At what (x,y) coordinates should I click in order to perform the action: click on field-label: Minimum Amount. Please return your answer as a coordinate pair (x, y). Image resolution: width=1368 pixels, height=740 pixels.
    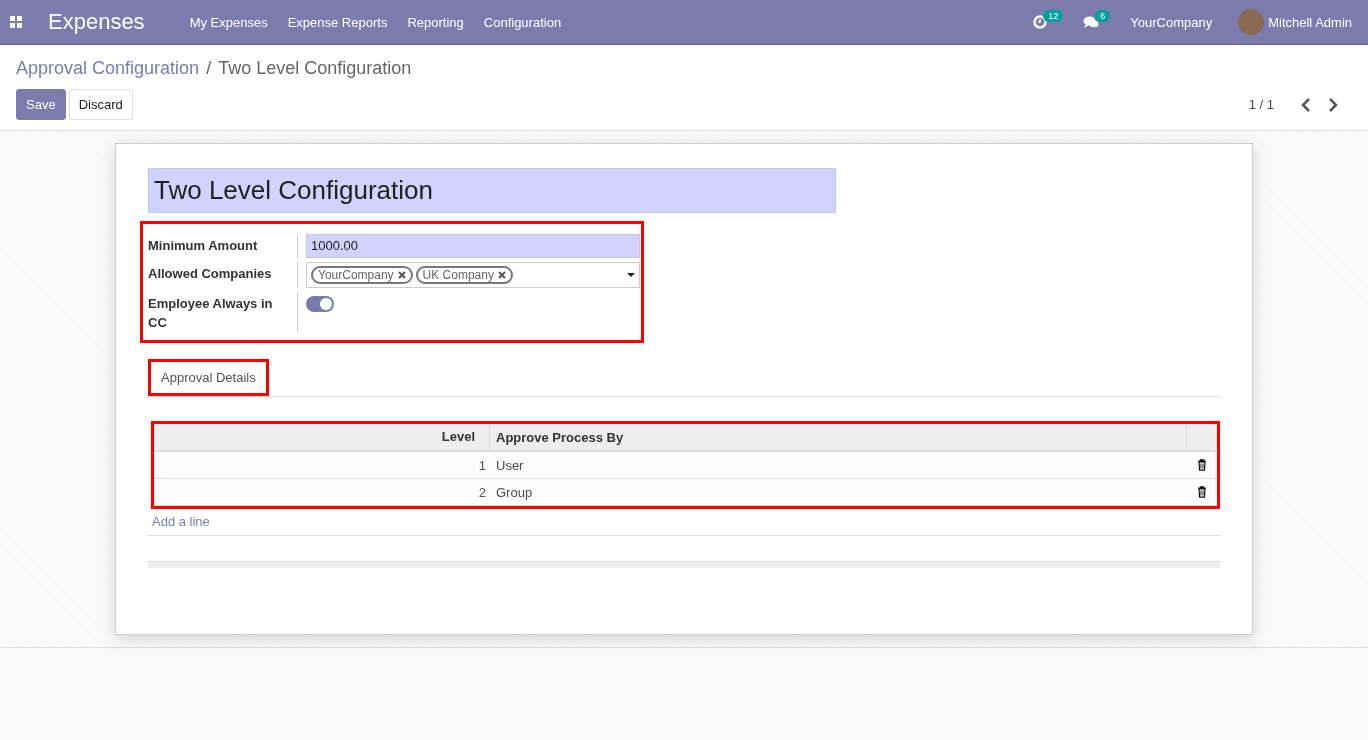
    Looking at the image, I should click on (223, 246).